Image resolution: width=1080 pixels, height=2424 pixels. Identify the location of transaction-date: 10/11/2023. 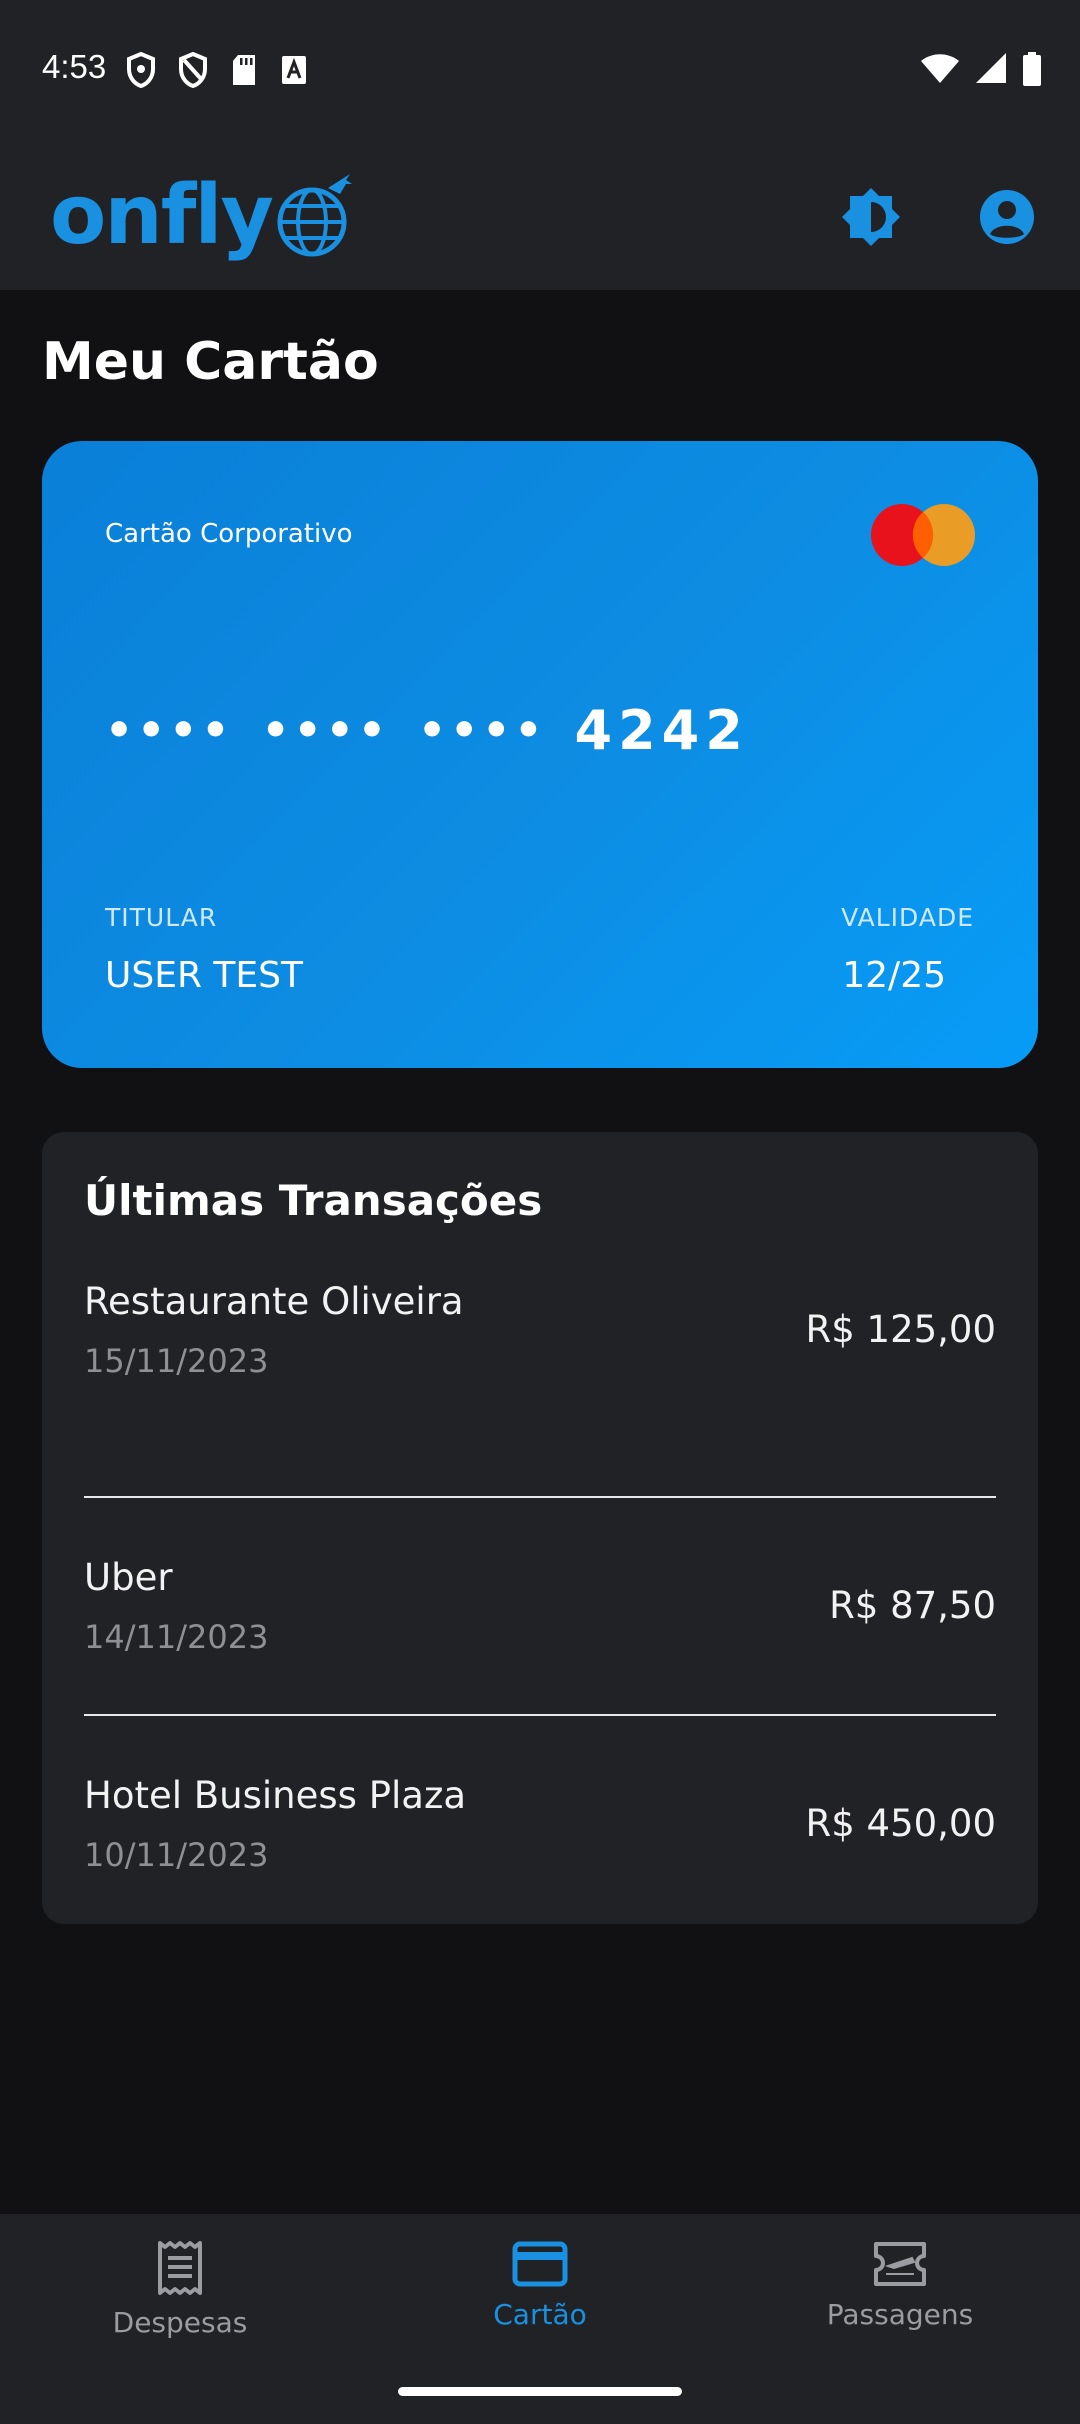
(176, 1855).